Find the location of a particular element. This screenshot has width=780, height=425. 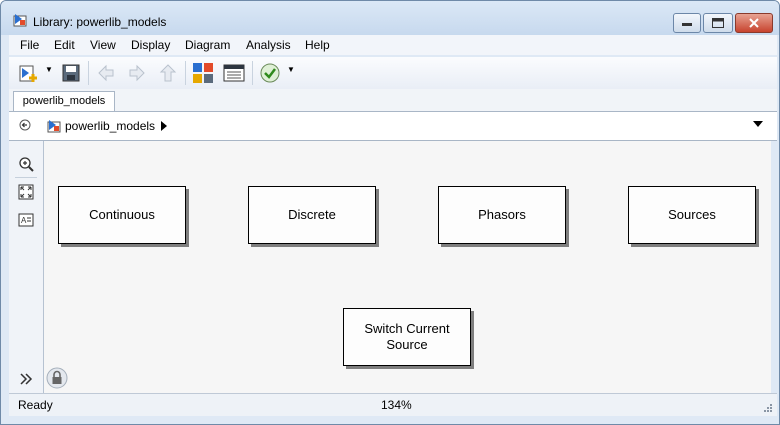

block-label: Sources is located at coordinates (692, 214).